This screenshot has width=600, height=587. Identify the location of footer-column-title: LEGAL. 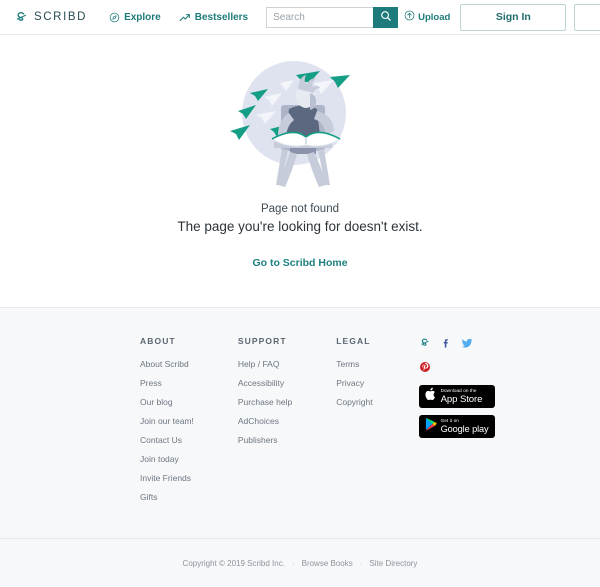
(353, 341).